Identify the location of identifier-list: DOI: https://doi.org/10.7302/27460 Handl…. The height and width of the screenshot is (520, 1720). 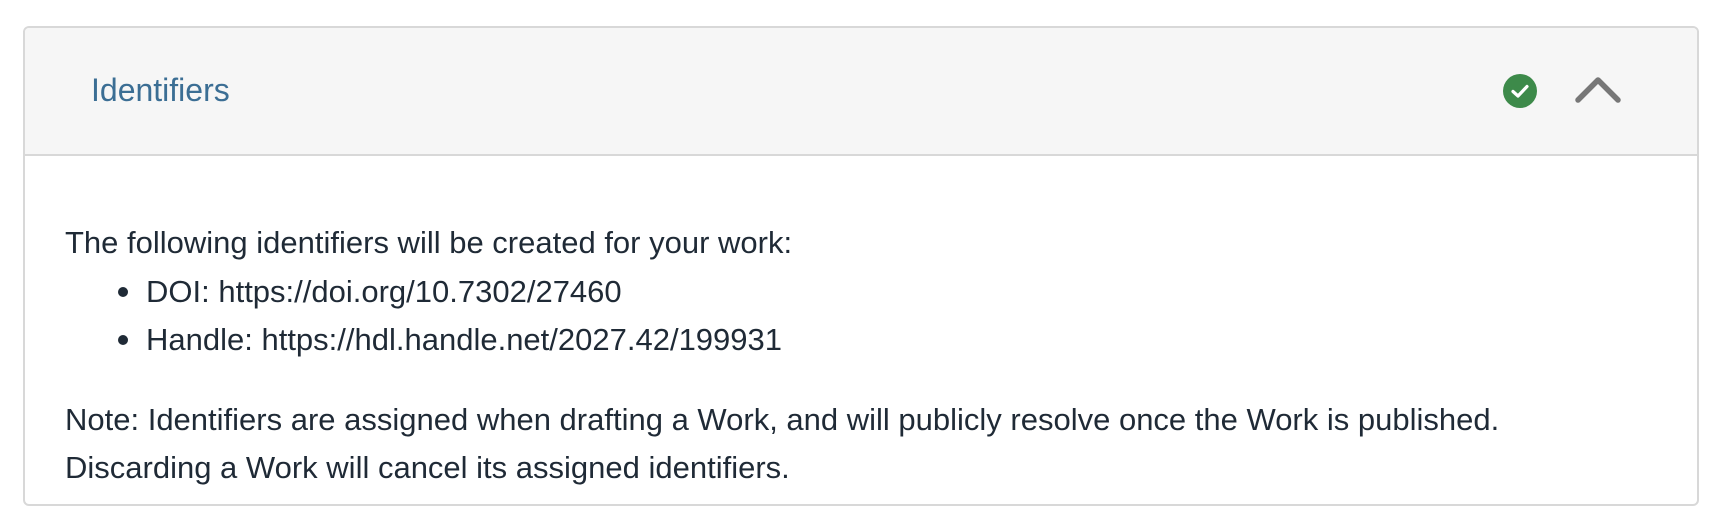
(423, 320).